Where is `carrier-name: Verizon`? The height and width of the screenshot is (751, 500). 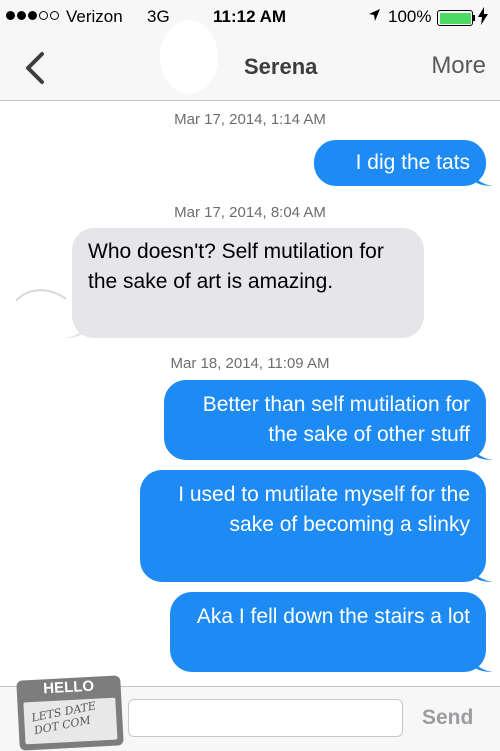 carrier-name: Verizon is located at coordinates (94, 16).